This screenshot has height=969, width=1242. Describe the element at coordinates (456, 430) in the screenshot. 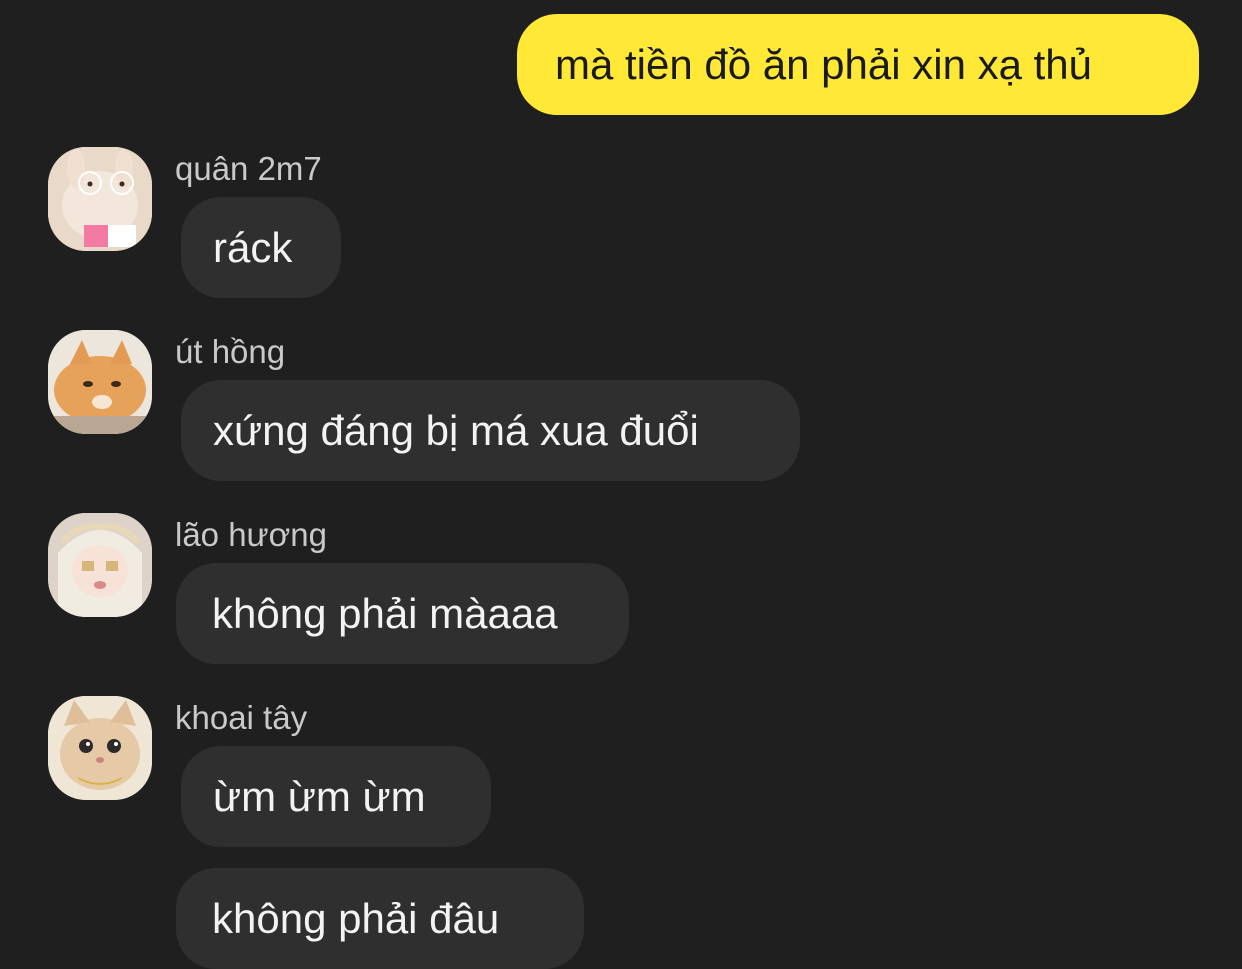

I see `incoming-message-text: xứng đáng bị má xua đuổi` at that location.